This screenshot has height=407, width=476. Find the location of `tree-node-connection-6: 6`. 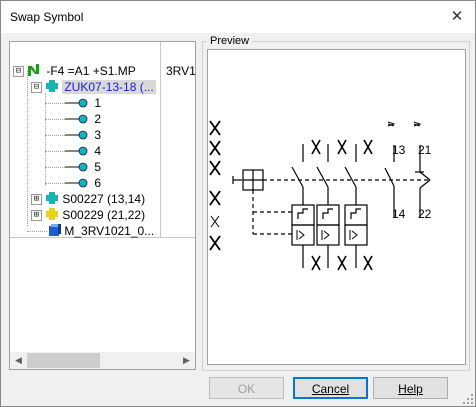

tree-node-connection-6: 6 is located at coordinates (83, 183).